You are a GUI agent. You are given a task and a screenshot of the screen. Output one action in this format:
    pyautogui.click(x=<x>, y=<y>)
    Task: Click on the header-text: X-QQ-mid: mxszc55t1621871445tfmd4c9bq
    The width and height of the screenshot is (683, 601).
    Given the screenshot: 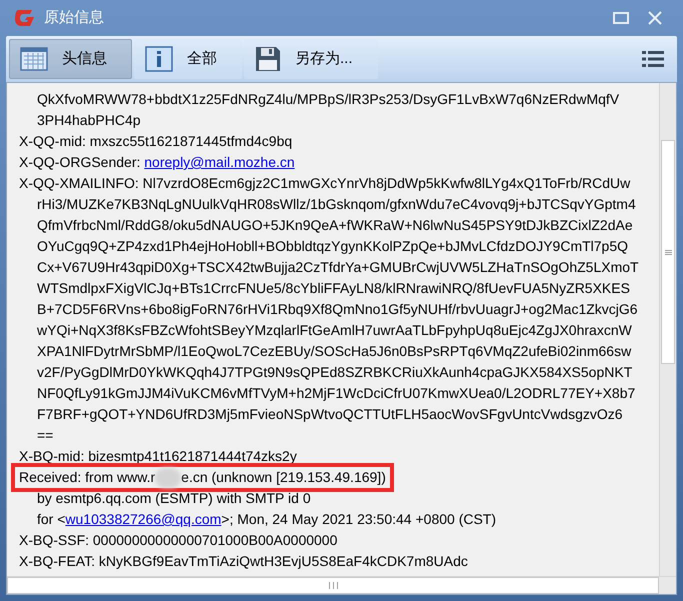 What is the action you would take?
    pyautogui.click(x=155, y=141)
    